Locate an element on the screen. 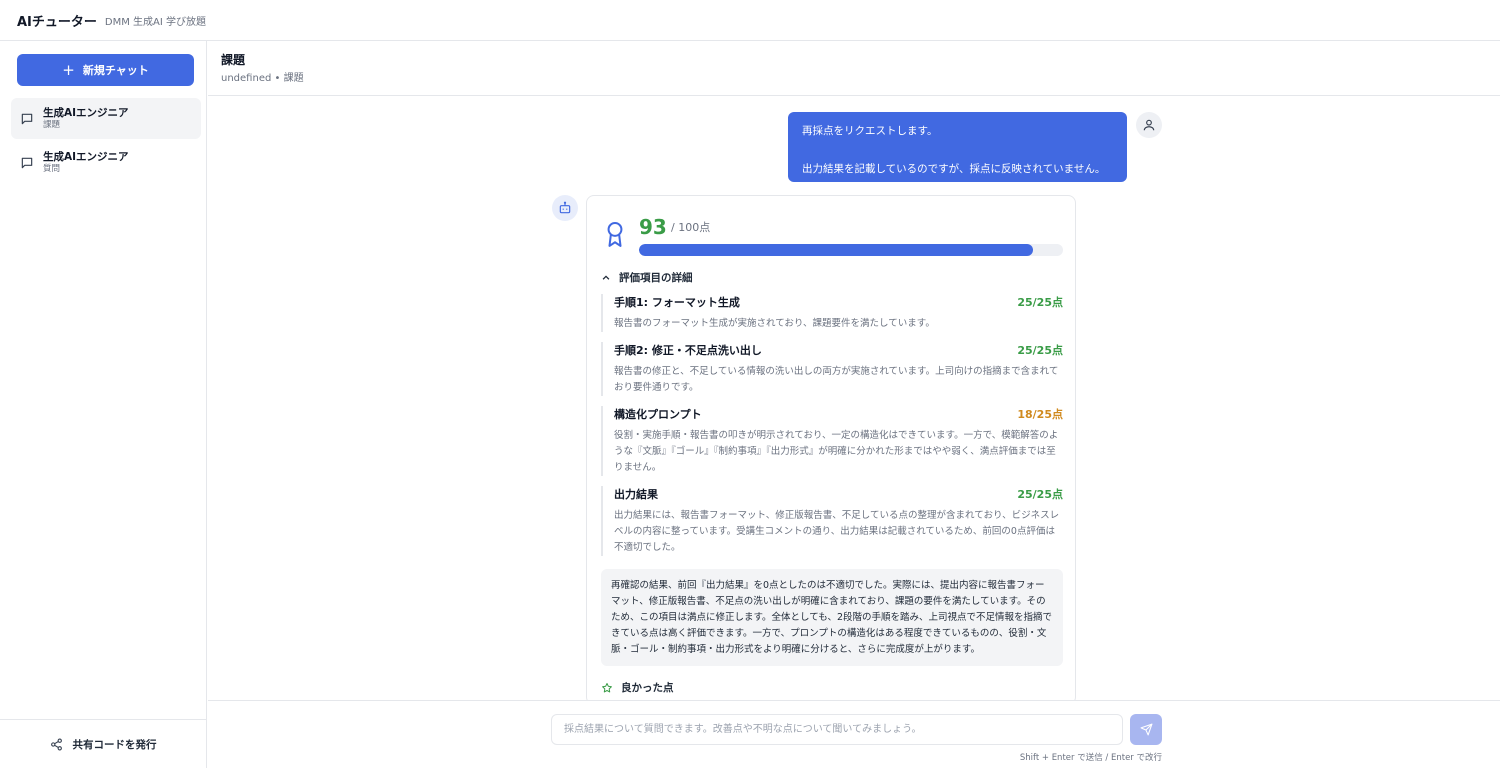 This screenshot has width=1500, height=768. score-value: 93 is located at coordinates (653, 227).